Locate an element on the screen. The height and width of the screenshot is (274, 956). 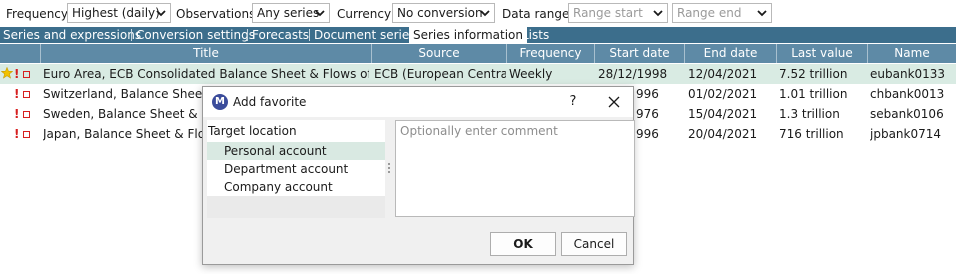
app-logo-letter: M is located at coordinates (220, 101).